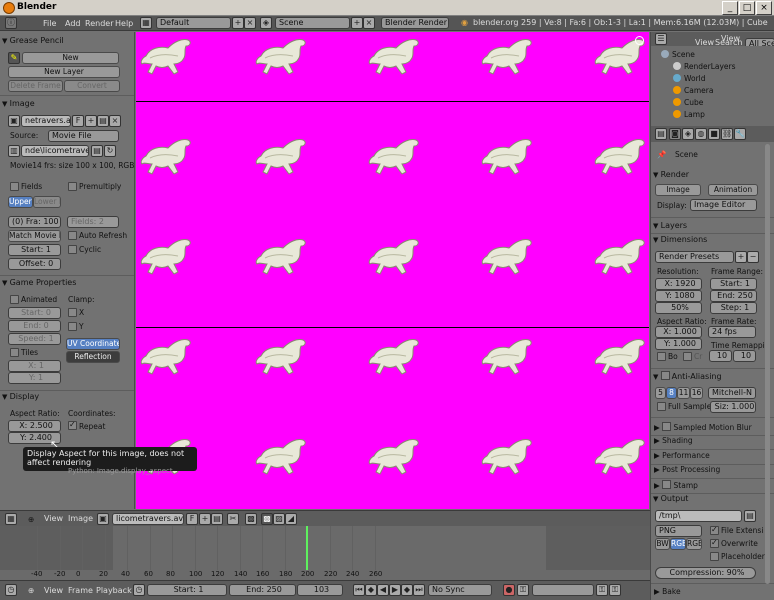  What do you see at coordinates (696, 393) in the screenshot?
I see `aa-level-16: 16` at bounding box center [696, 393].